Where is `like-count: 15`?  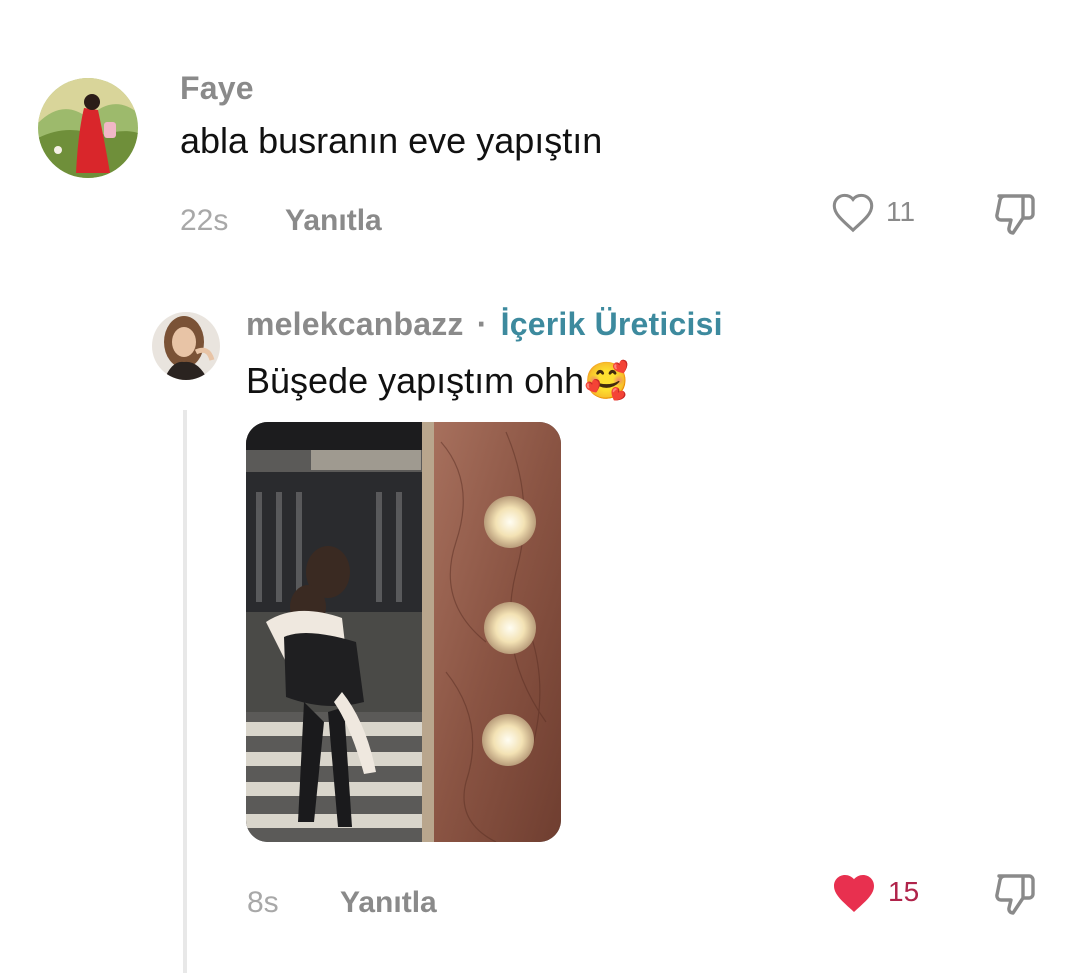
like-count: 15 is located at coordinates (904, 891).